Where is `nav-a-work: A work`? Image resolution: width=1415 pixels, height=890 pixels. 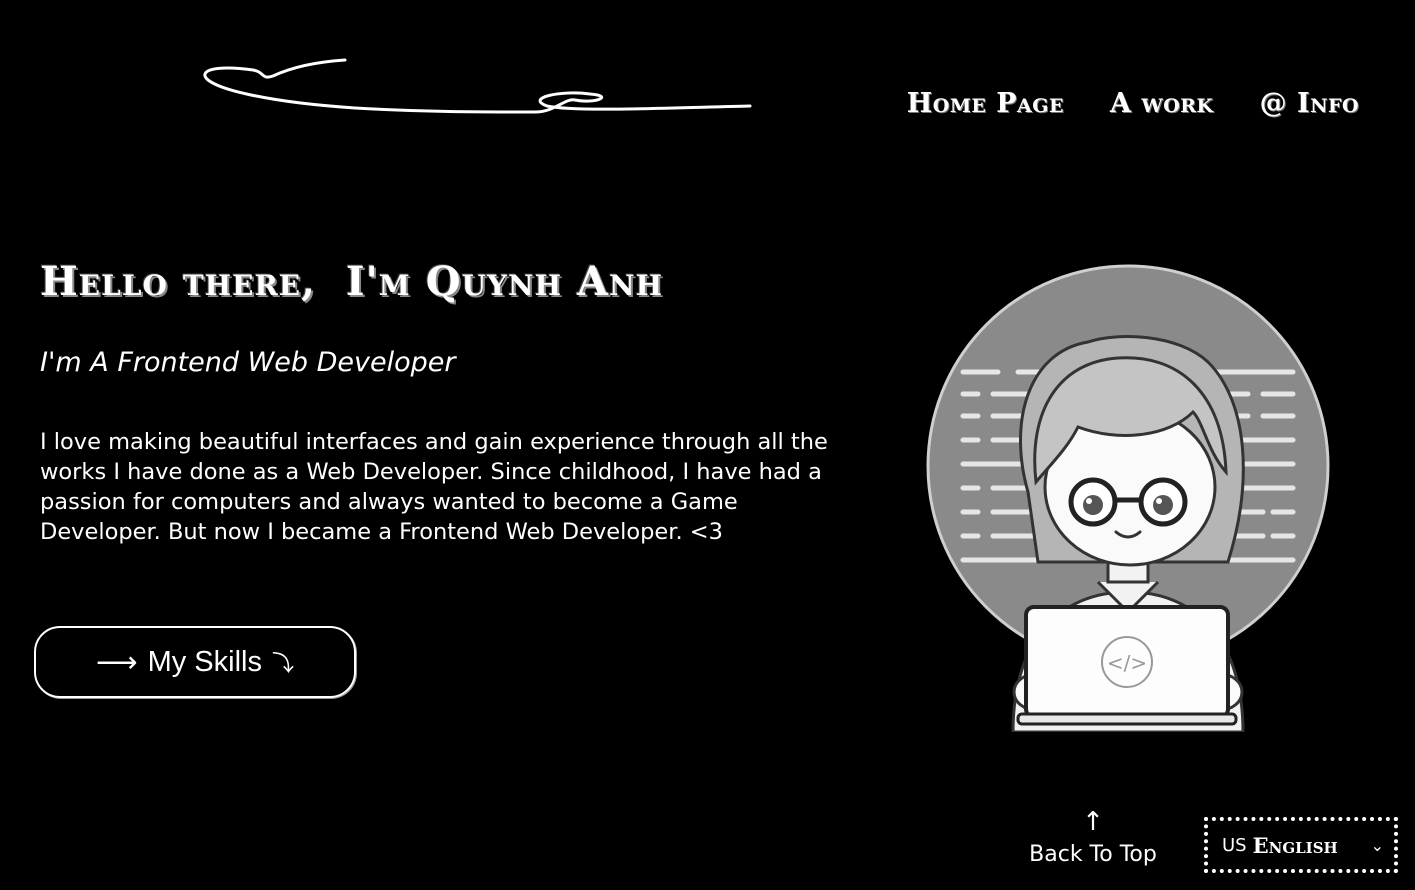 nav-a-work: A work is located at coordinates (1162, 103).